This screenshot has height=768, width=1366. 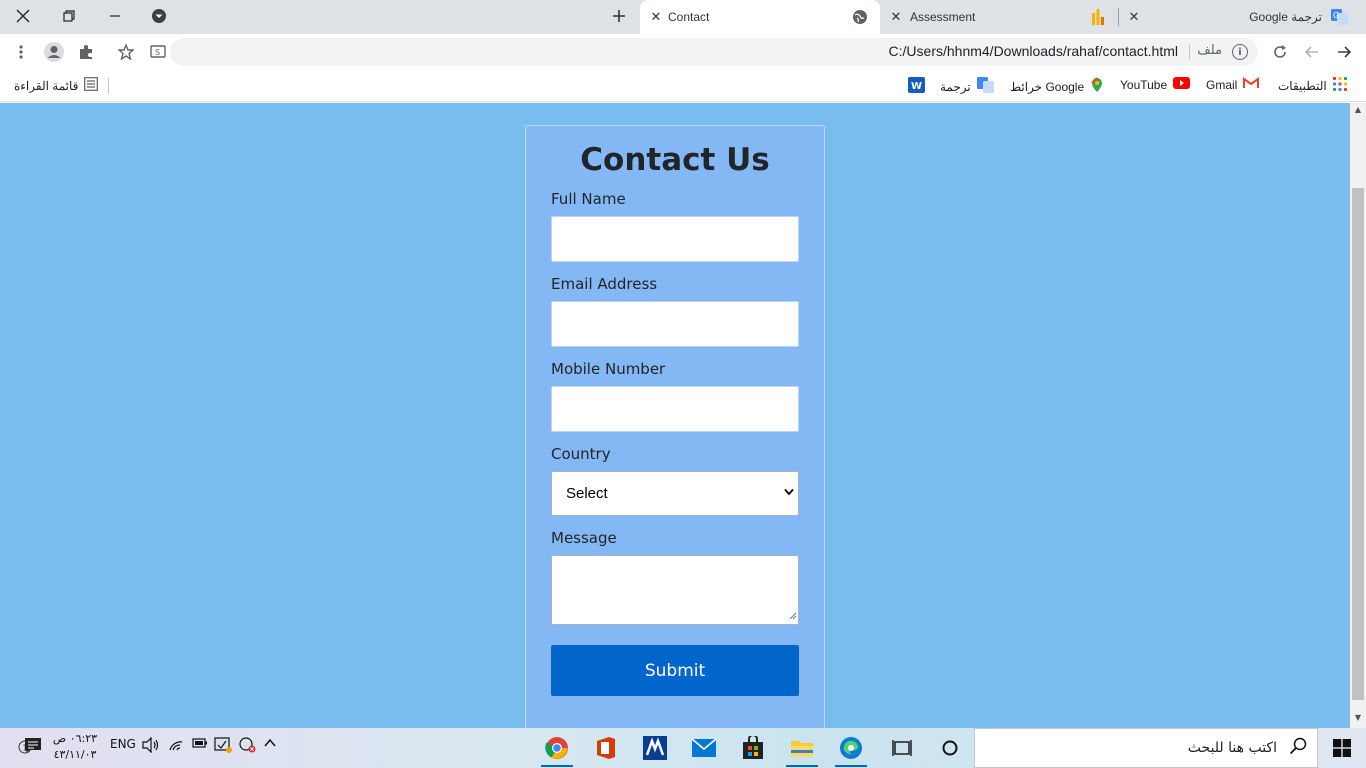 I want to click on close-icon, so click(x=23, y=16).